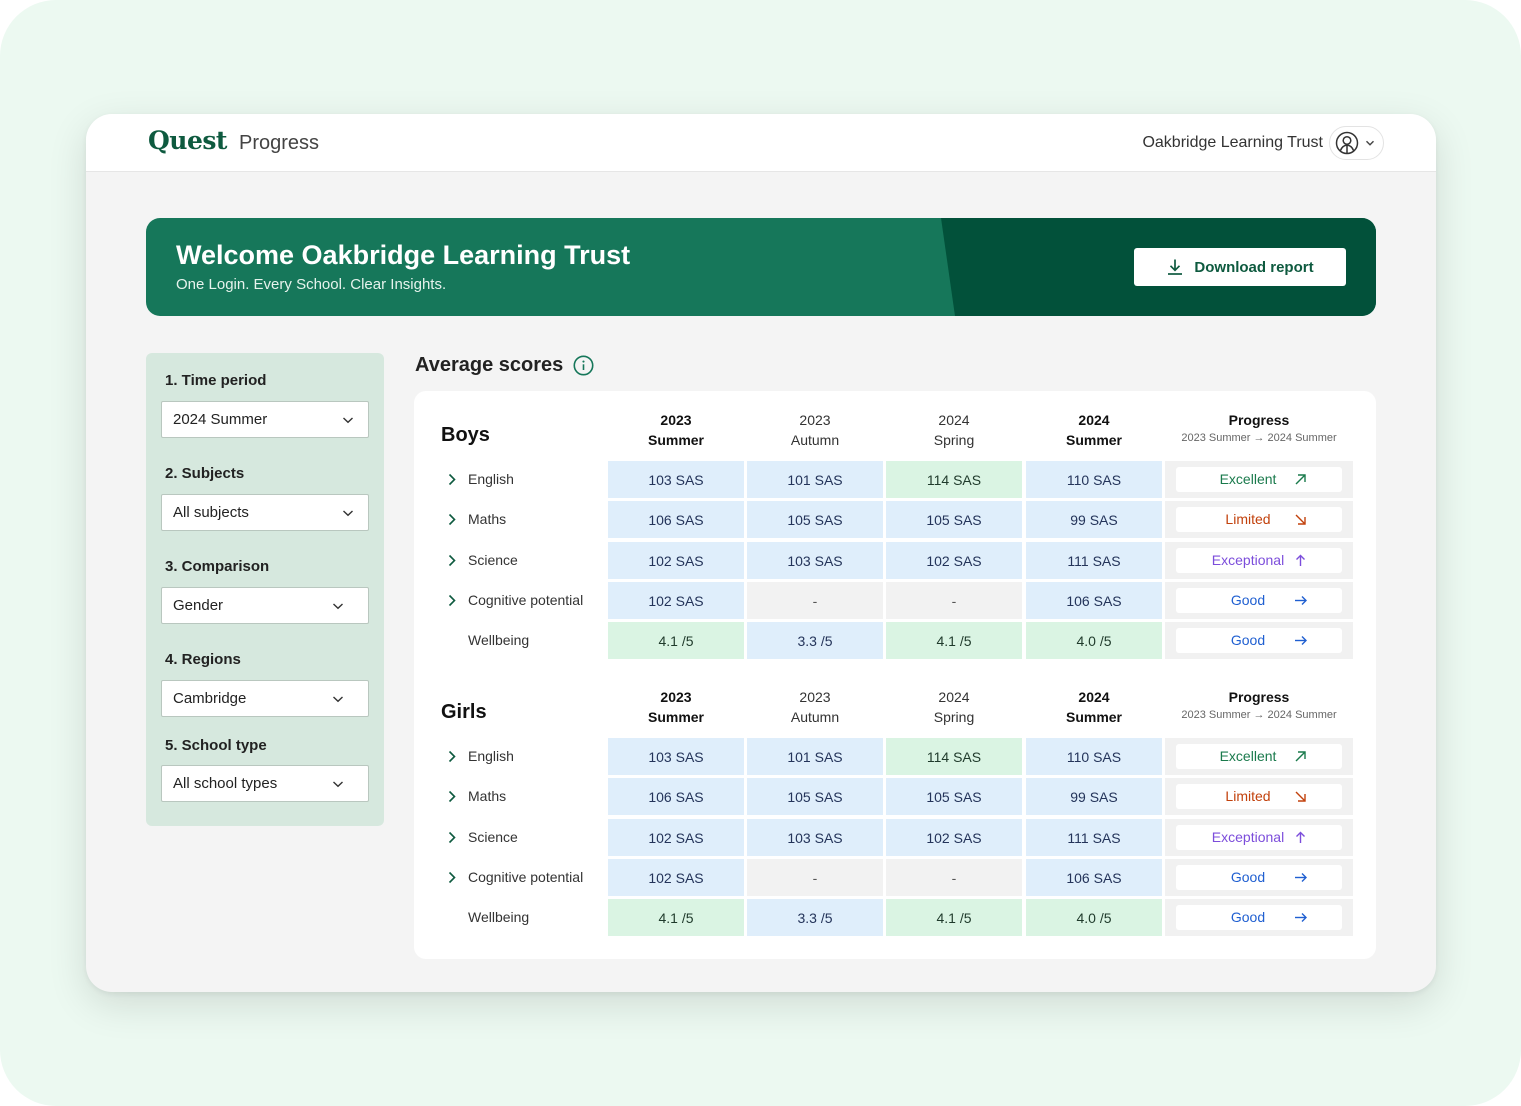 The height and width of the screenshot is (1106, 1521). Describe the element at coordinates (583, 365) in the screenshot. I see `info-icon` at that location.